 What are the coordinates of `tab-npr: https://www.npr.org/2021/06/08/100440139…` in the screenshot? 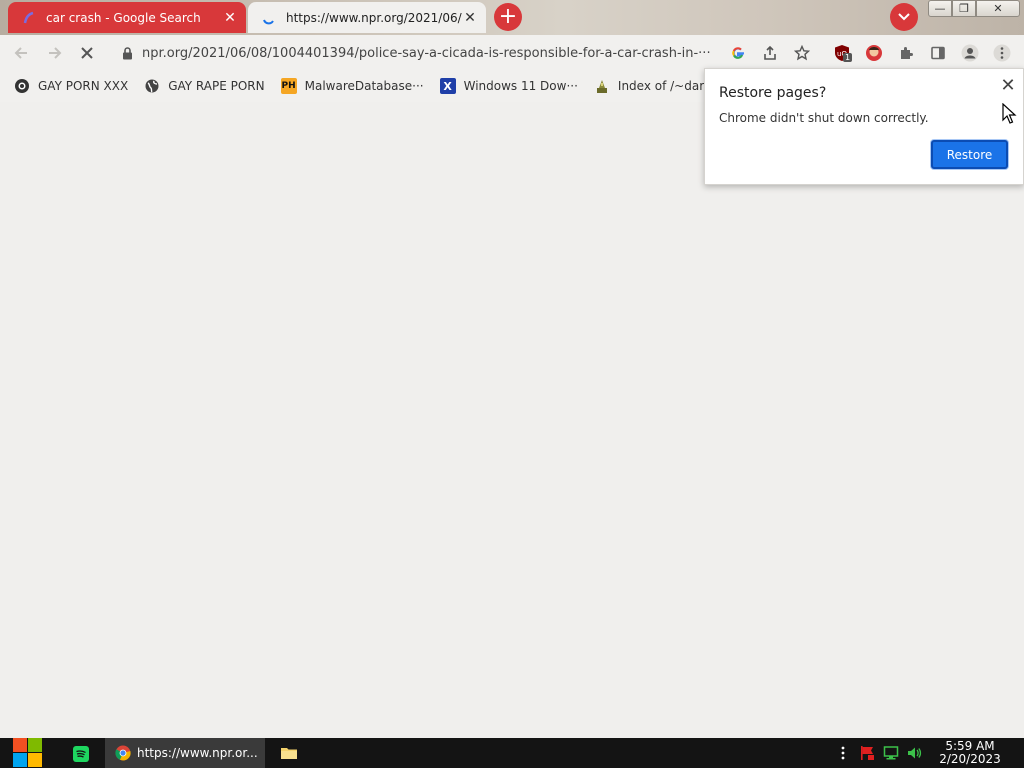 It's located at (367, 17).